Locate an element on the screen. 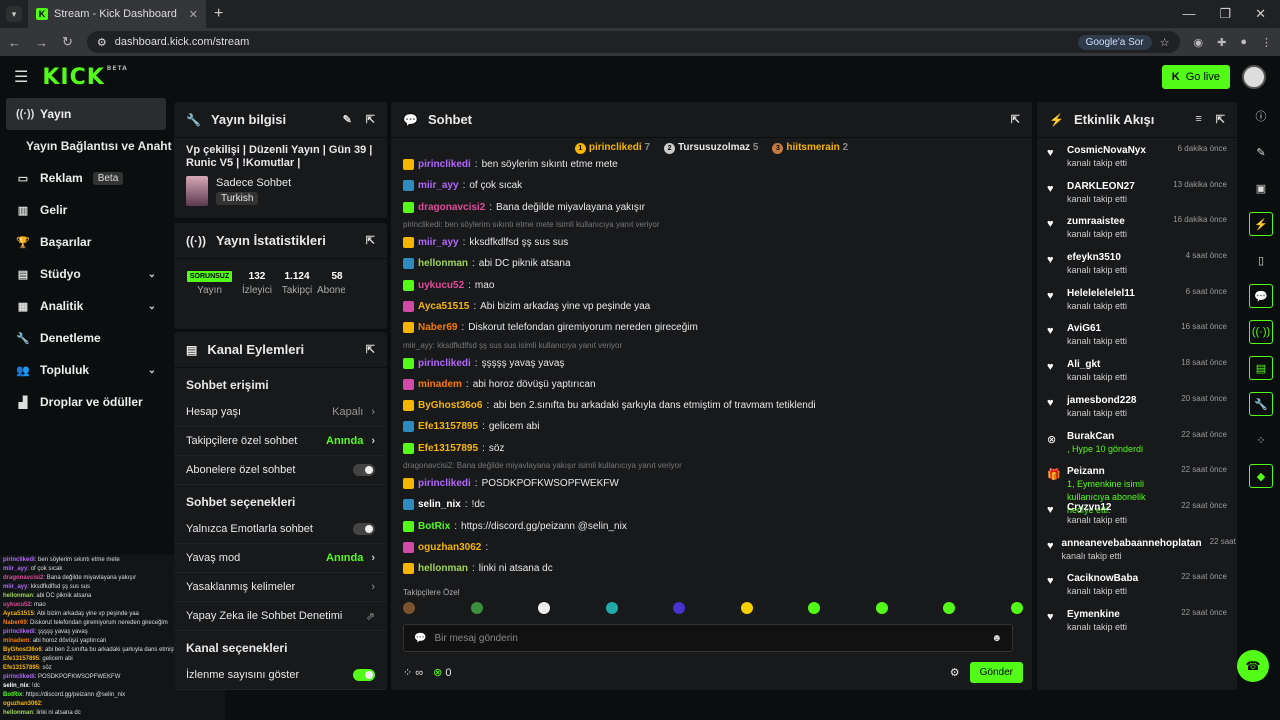 This screenshot has width=1280, height=720. support-chat-button: ☎ is located at coordinates (1253, 666).